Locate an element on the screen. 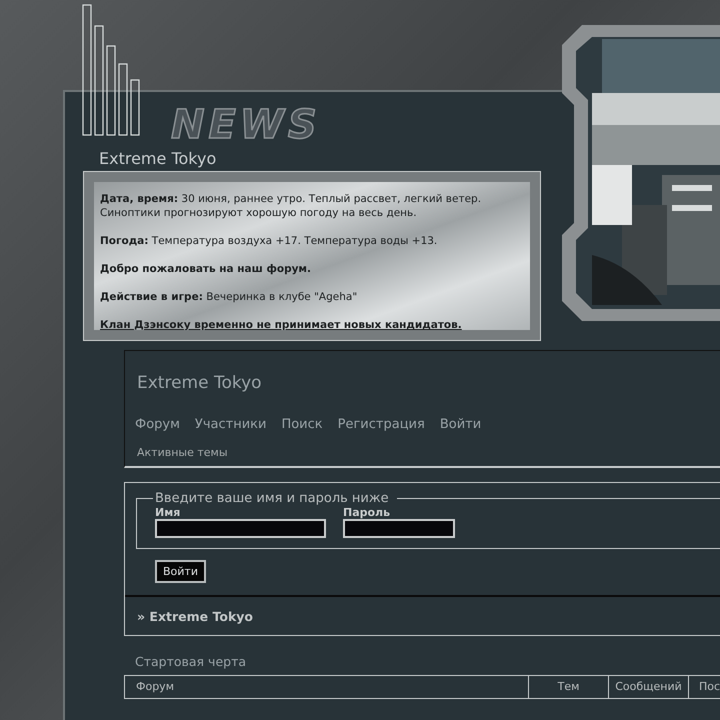  nav-link: Войти is located at coordinates (461, 424).